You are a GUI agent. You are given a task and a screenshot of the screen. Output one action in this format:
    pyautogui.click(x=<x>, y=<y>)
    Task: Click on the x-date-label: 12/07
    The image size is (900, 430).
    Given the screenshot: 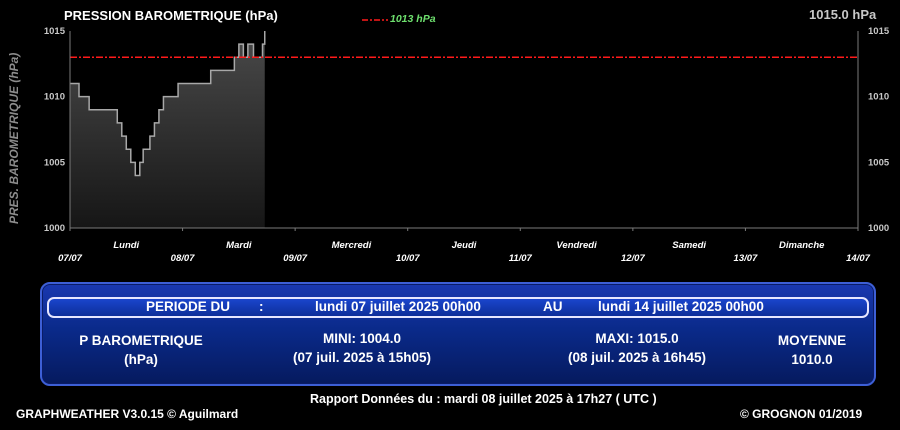 What is the action you would take?
    pyautogui.click(x=633, y=258)
    